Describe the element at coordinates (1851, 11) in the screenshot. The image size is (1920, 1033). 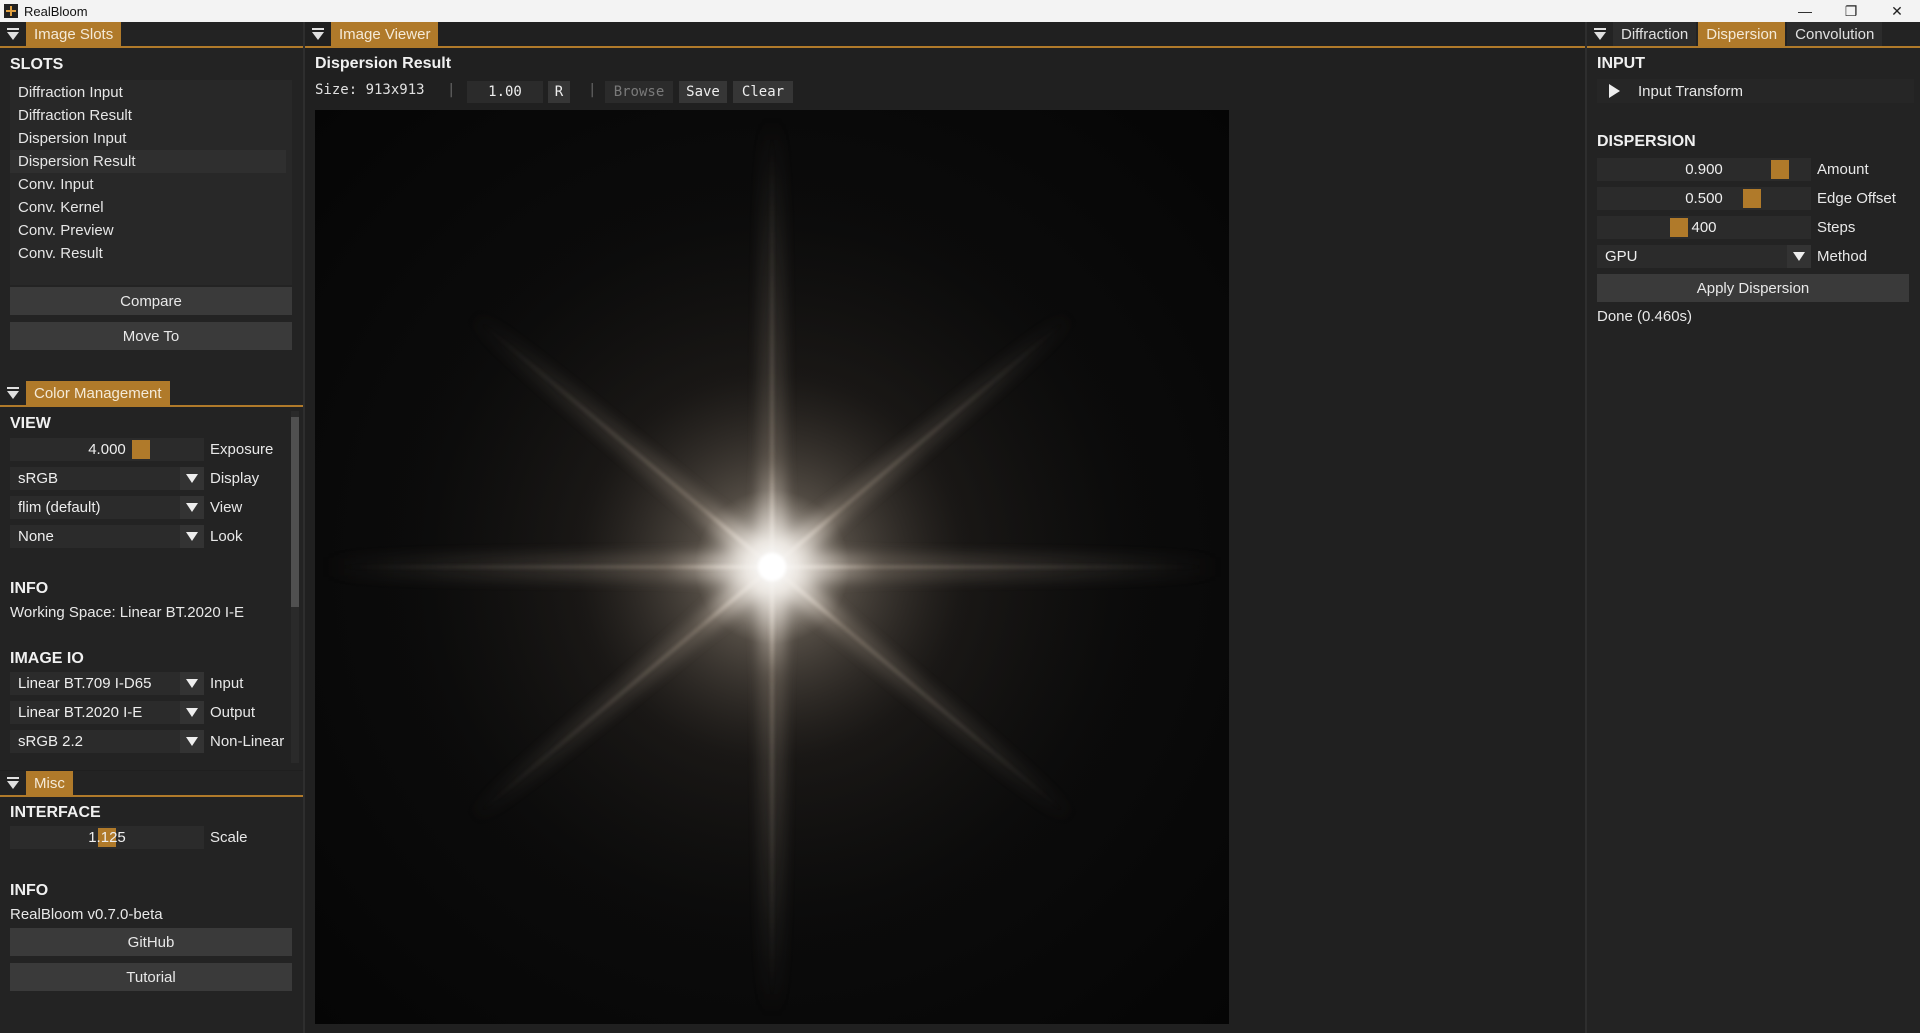
I see `maximize-button: ❐` at that location.